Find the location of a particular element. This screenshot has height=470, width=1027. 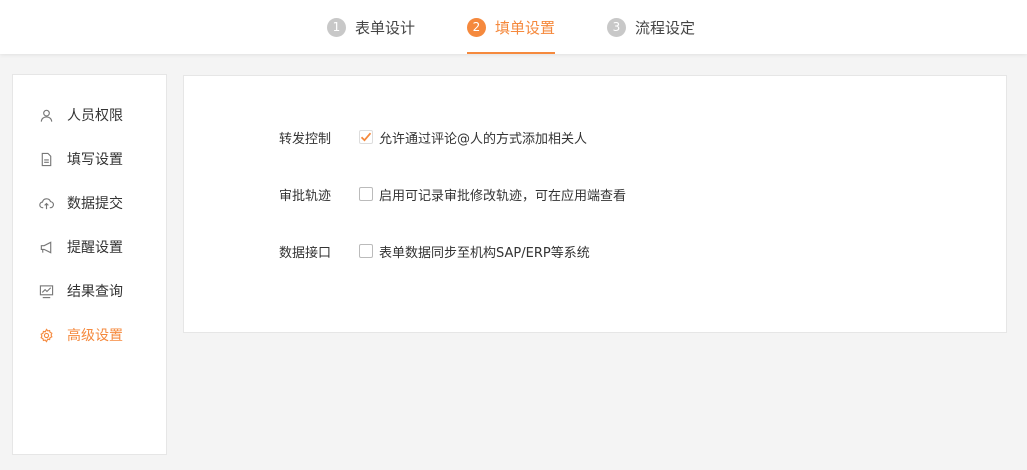

check-icon is located at coordinates (366, 137).